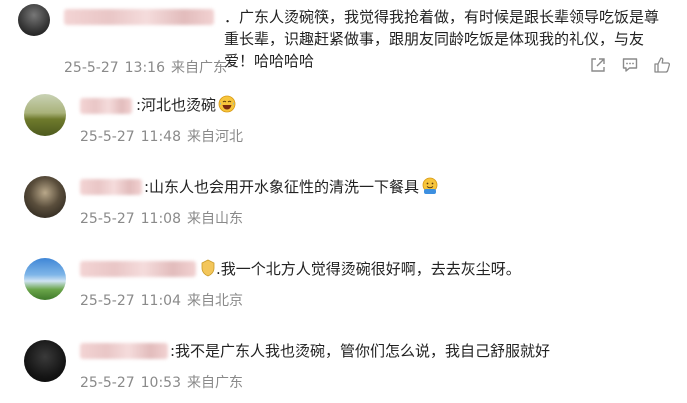 The image size is (687, 403). I want to click on comment-text-content: :山东人也会用开水象征性的清洗一下餐具, so click(282, 187).